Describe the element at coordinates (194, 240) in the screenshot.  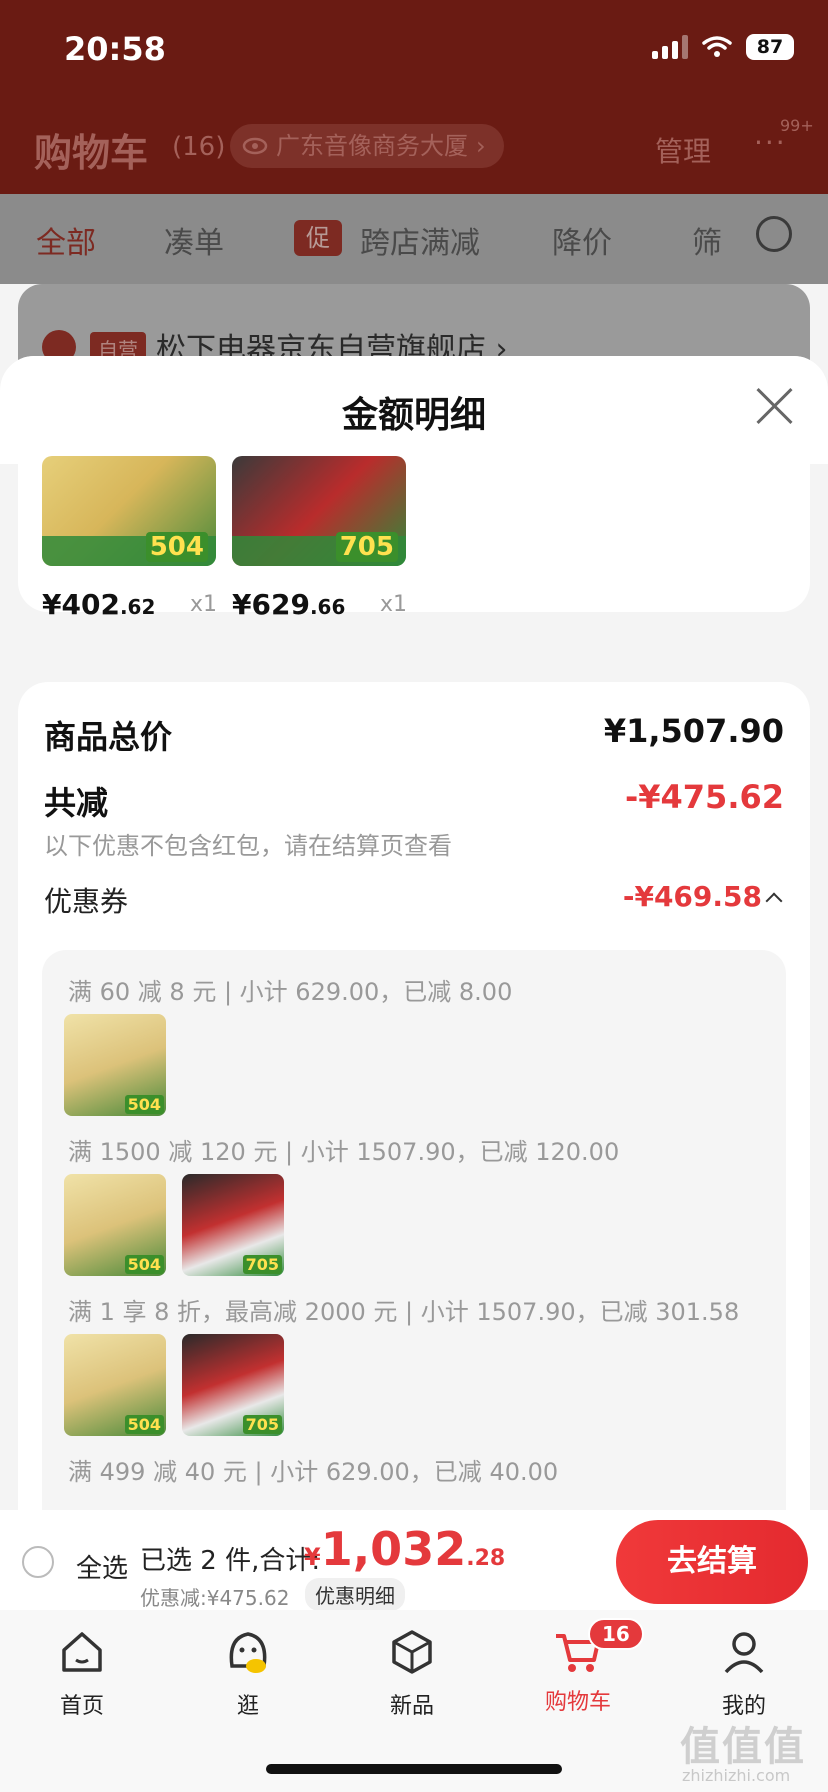
I see `tab-bundle: 凑单` at that location.